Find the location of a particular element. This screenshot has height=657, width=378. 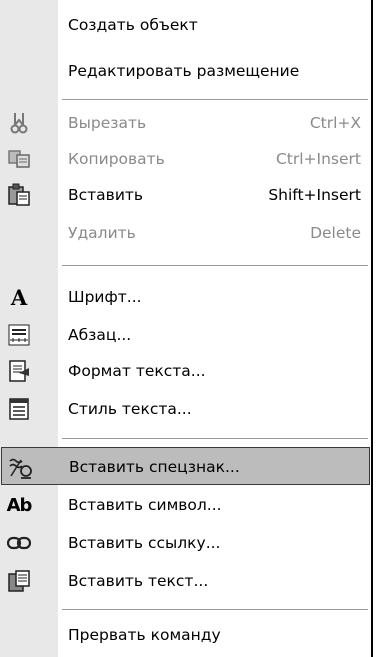

menu-item-delete: Удалить Delete is located at coordinates (185, 233).